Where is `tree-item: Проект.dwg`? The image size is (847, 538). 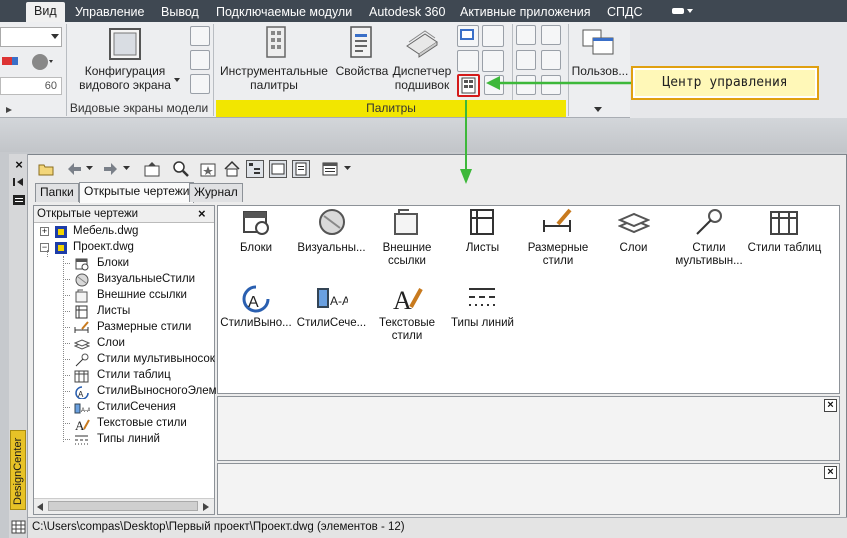 tree-item: Проект.dwg is located at coordinates (103, 248).